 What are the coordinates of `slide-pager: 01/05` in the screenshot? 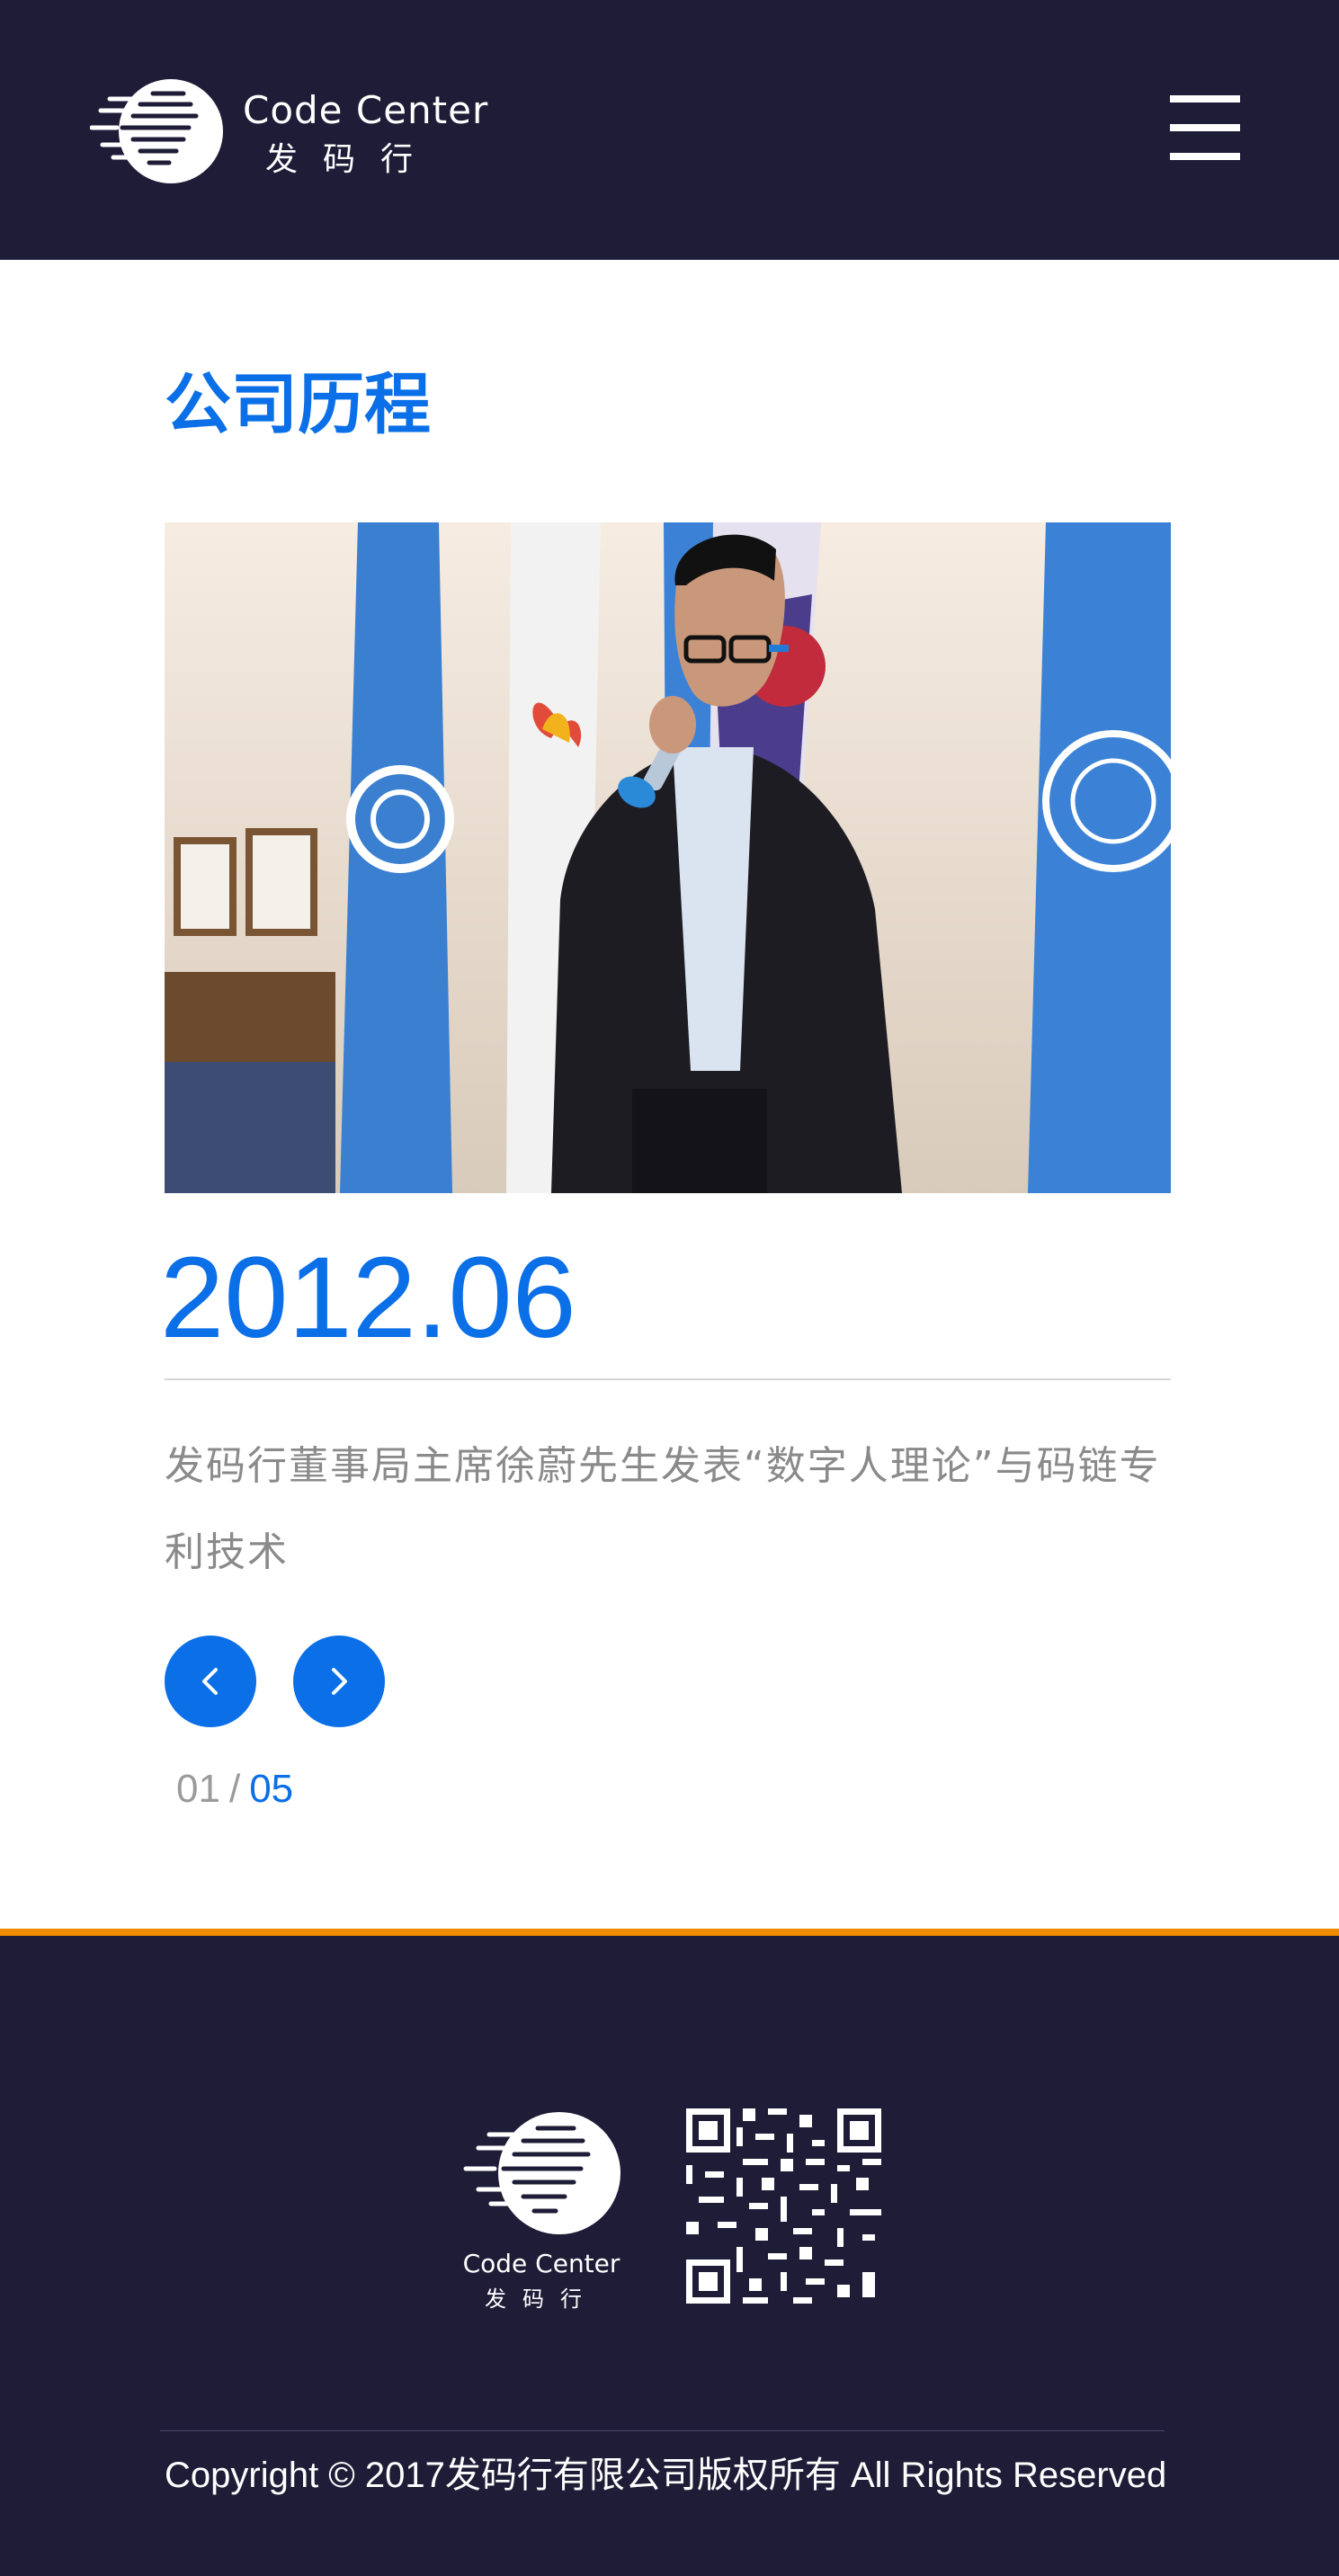 It's located at (235, 1790).